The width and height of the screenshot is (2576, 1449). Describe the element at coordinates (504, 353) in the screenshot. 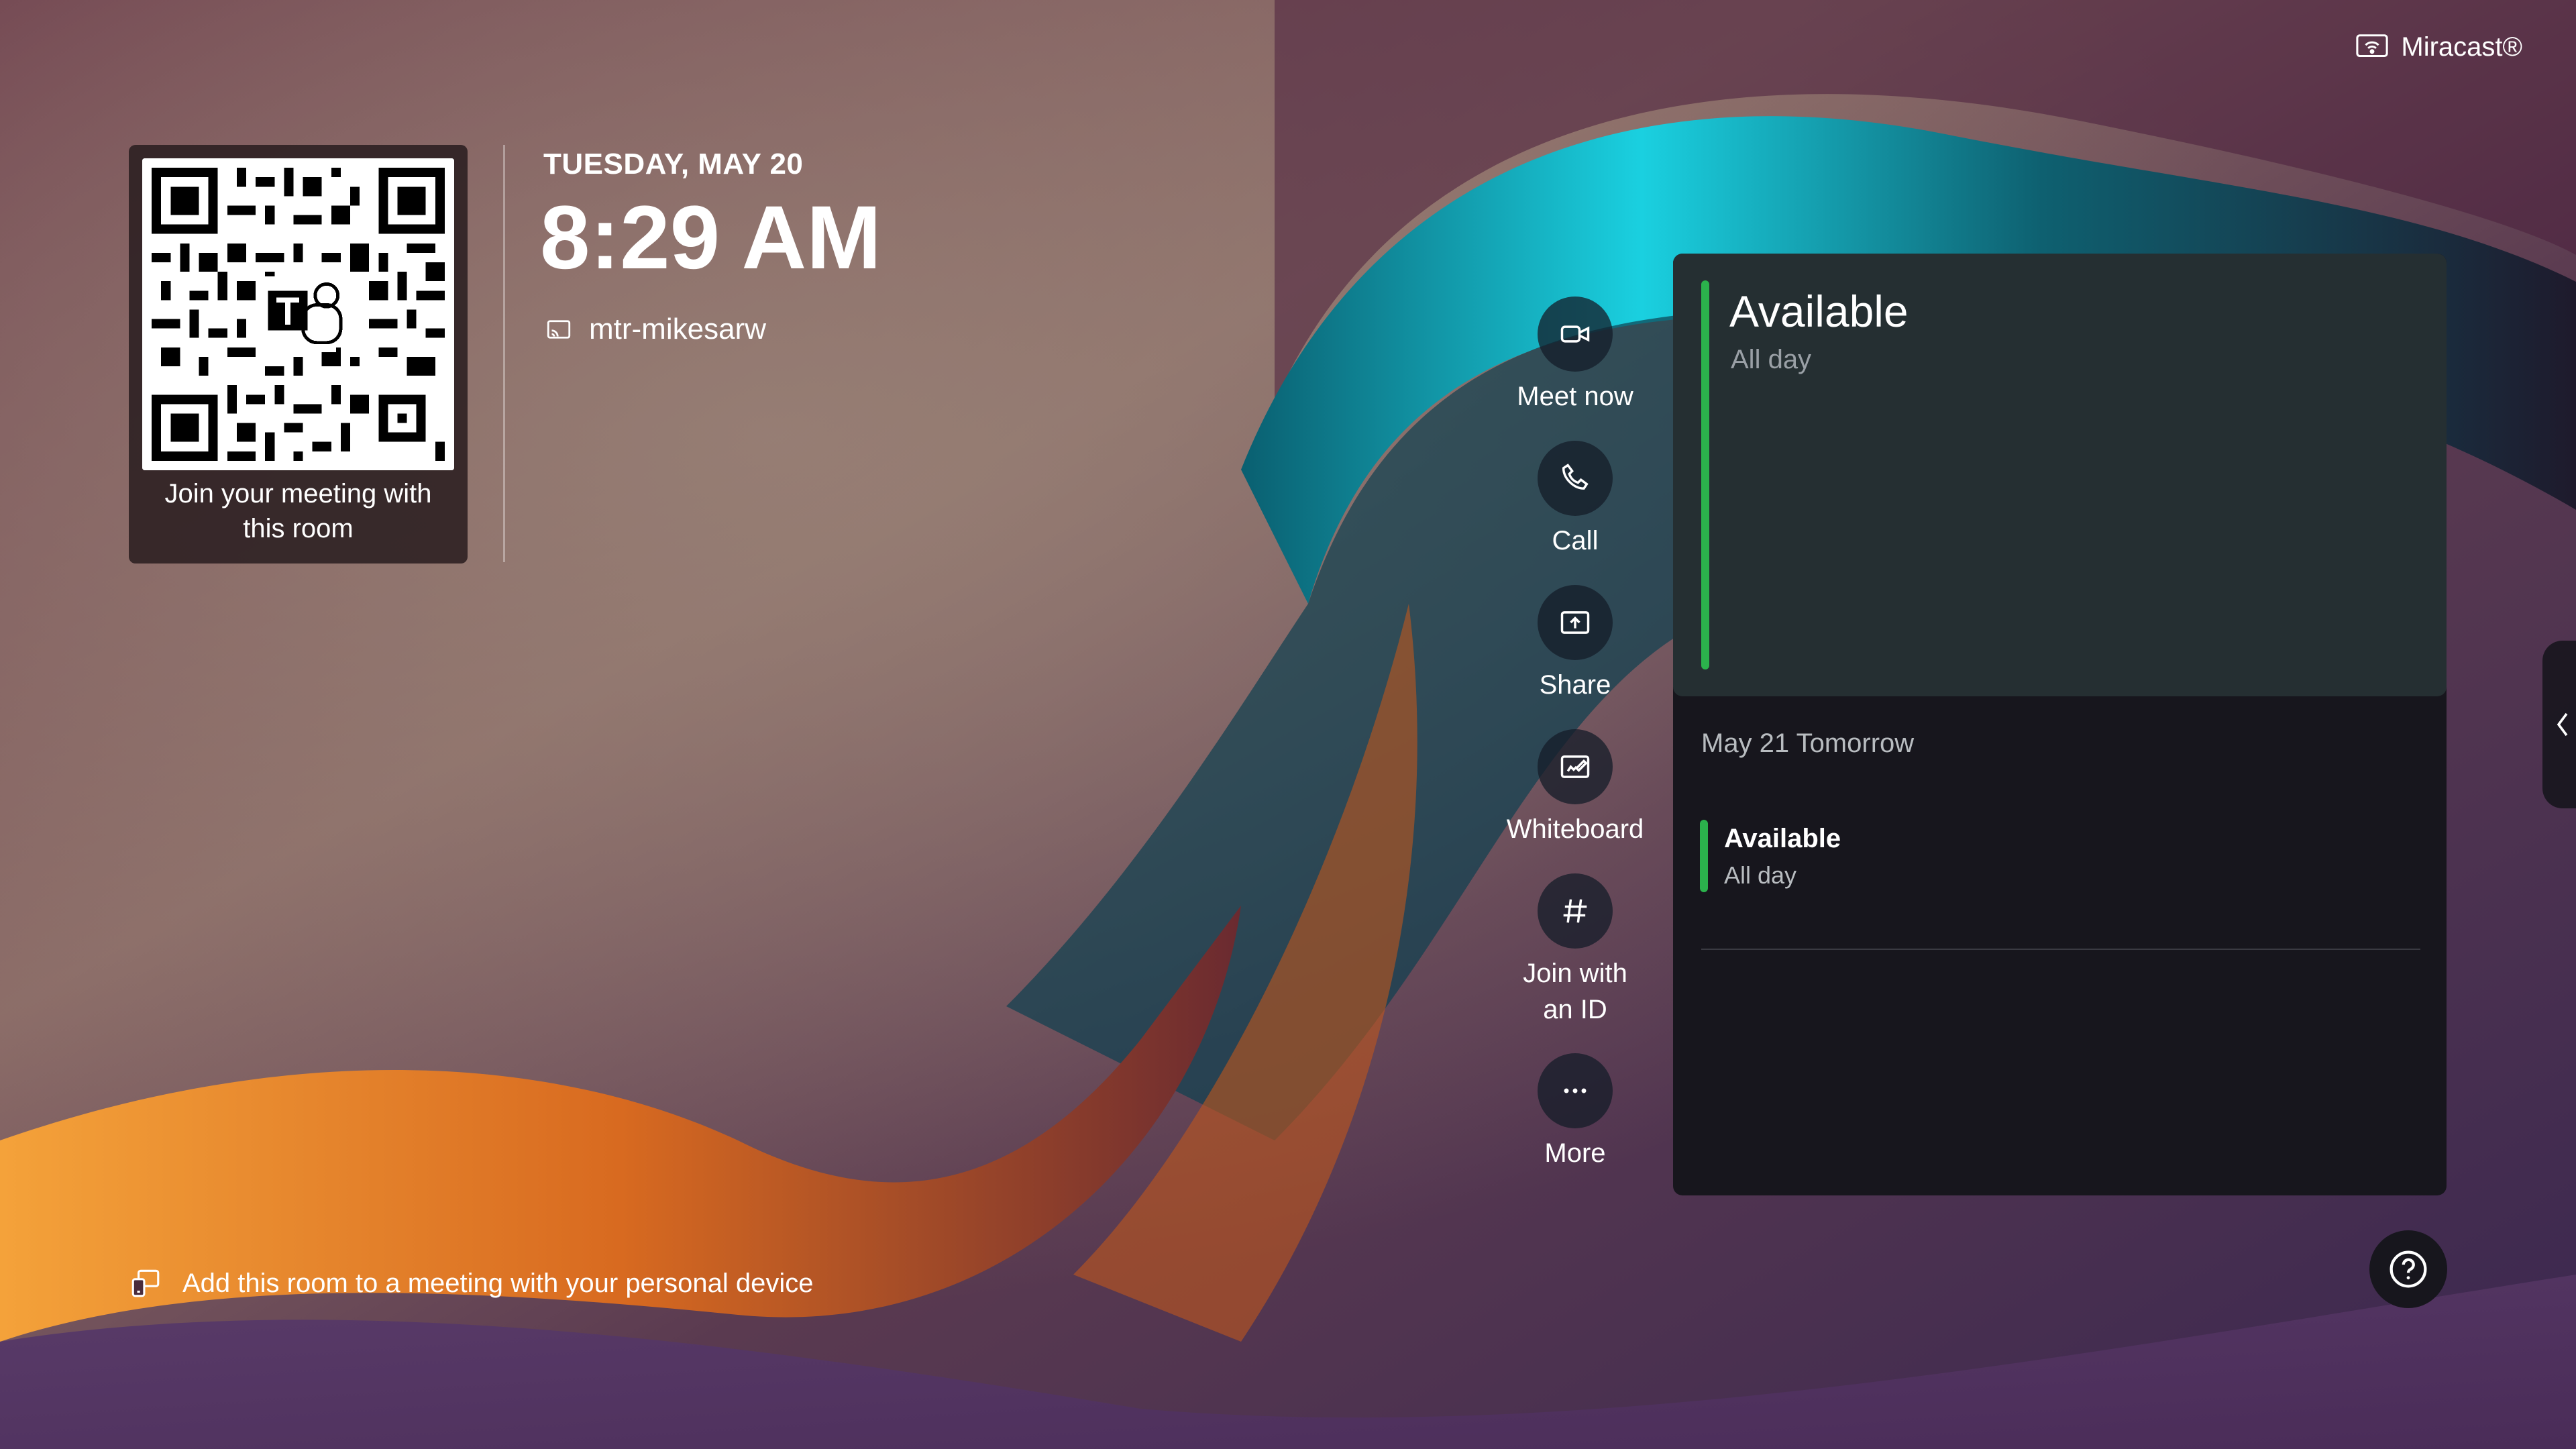

I see `vertical-divider` at that location.